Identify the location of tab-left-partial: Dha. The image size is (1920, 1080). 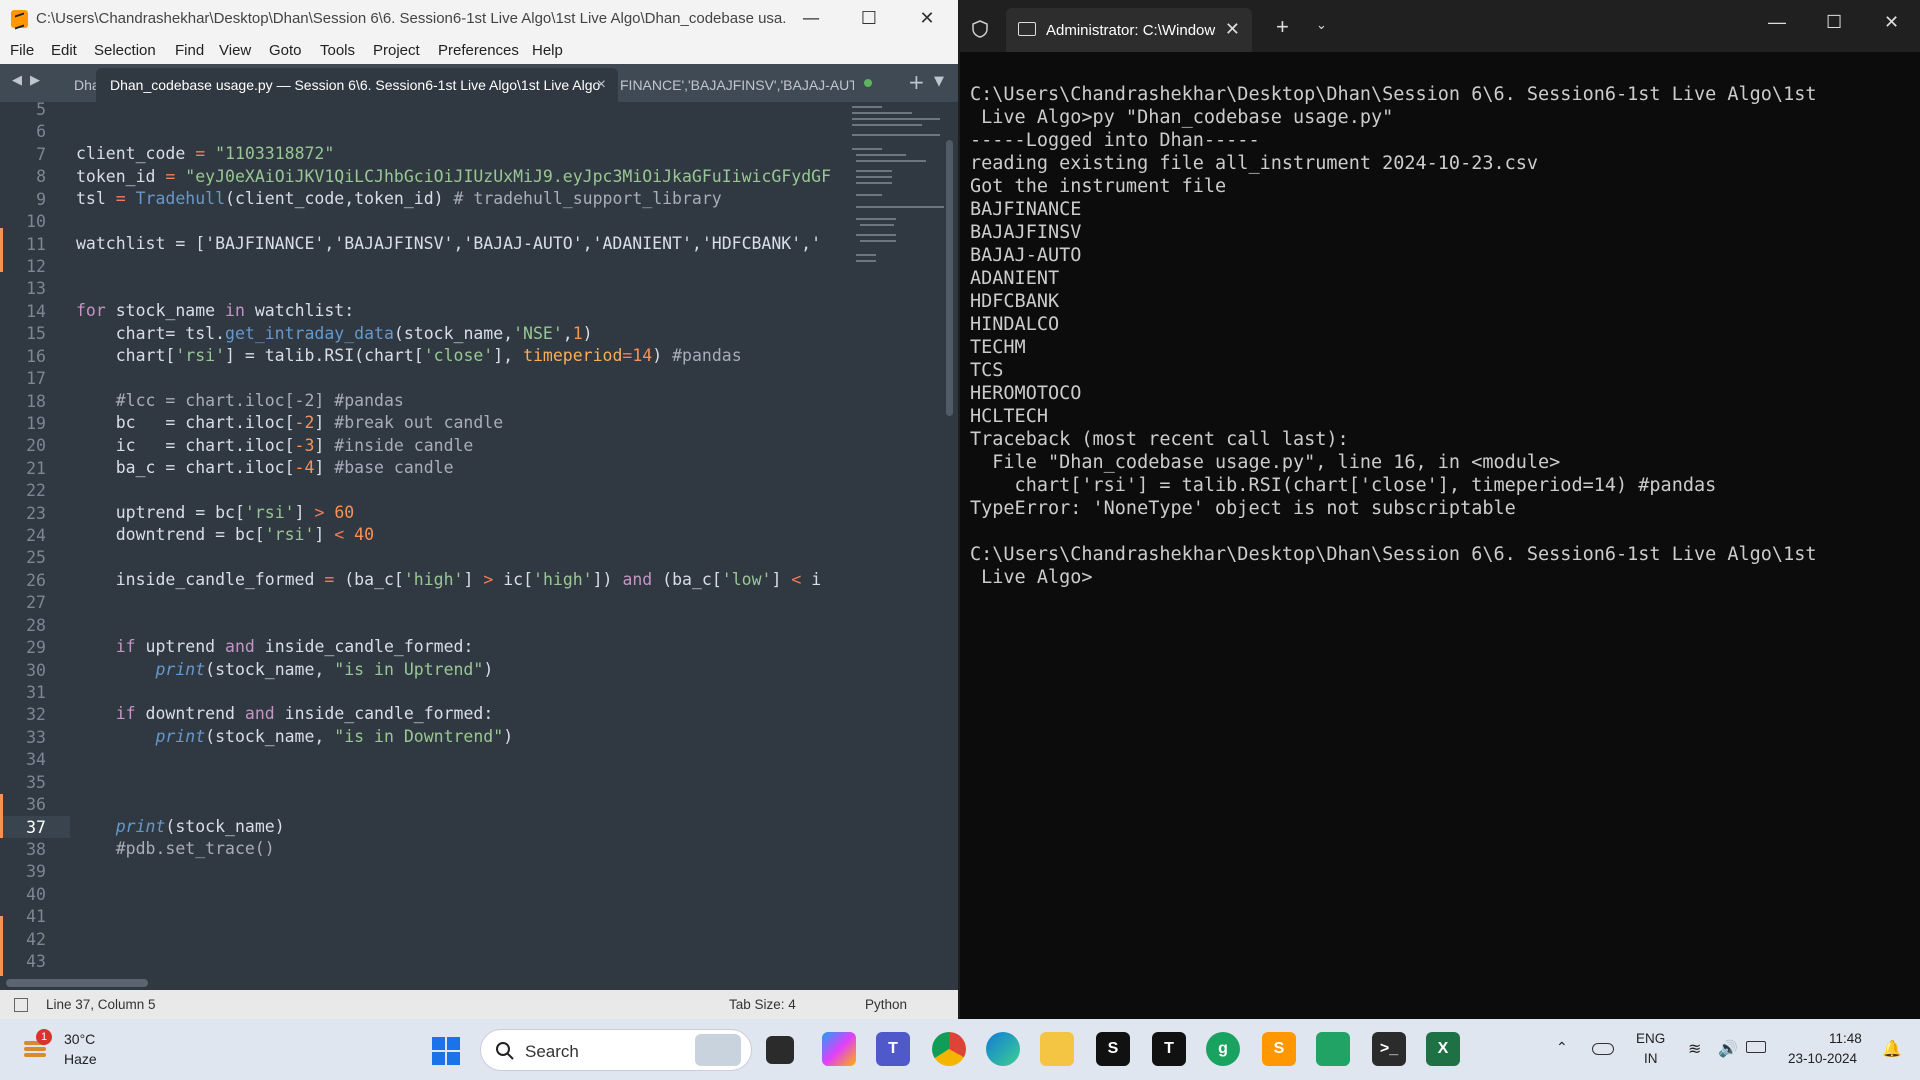
(85, 85).